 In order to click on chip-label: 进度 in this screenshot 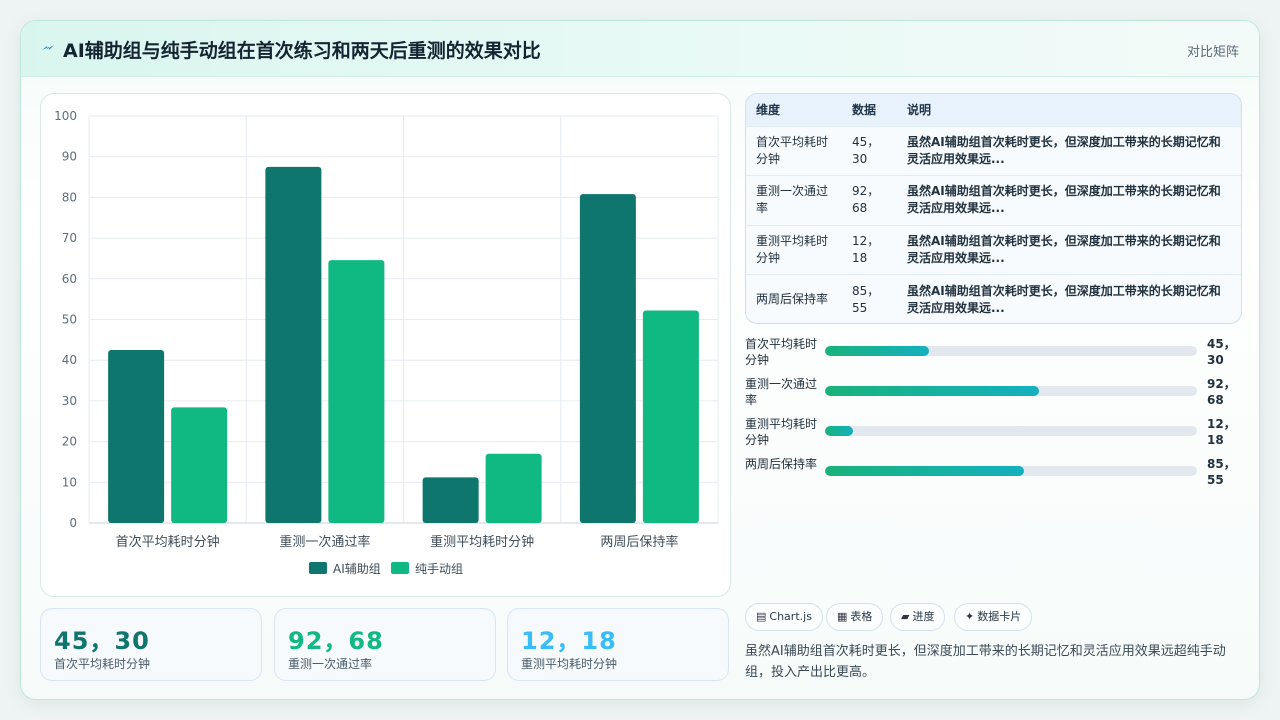, I will do `click(923, 616)`.